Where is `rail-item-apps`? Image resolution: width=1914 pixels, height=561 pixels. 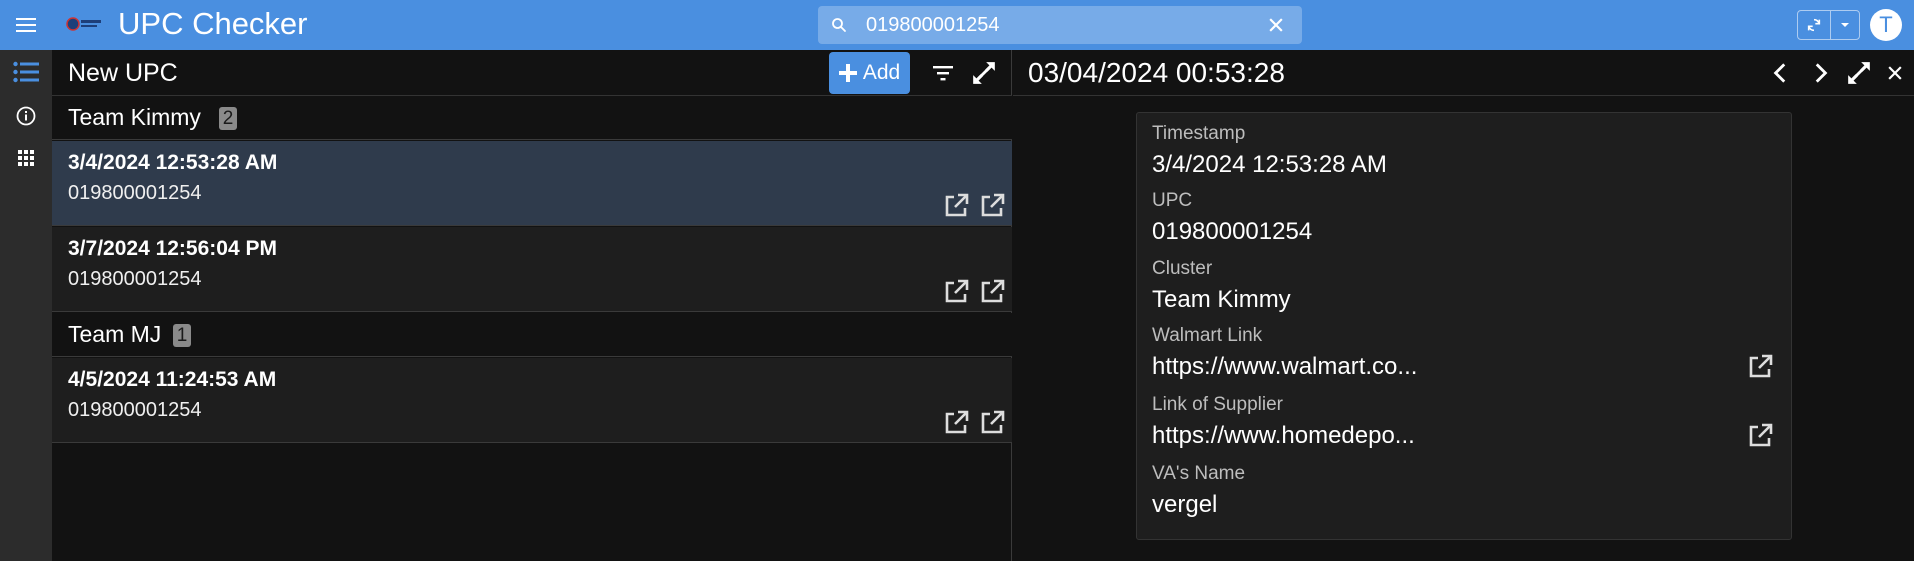
rail-item-apps is located at coordinates (26, 158).